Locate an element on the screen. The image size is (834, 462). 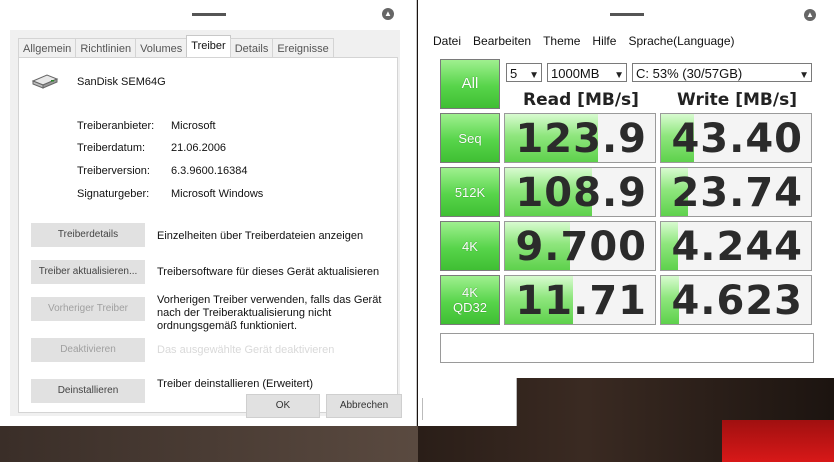
result-value: 43.40 is located at coordinates (737, 139).